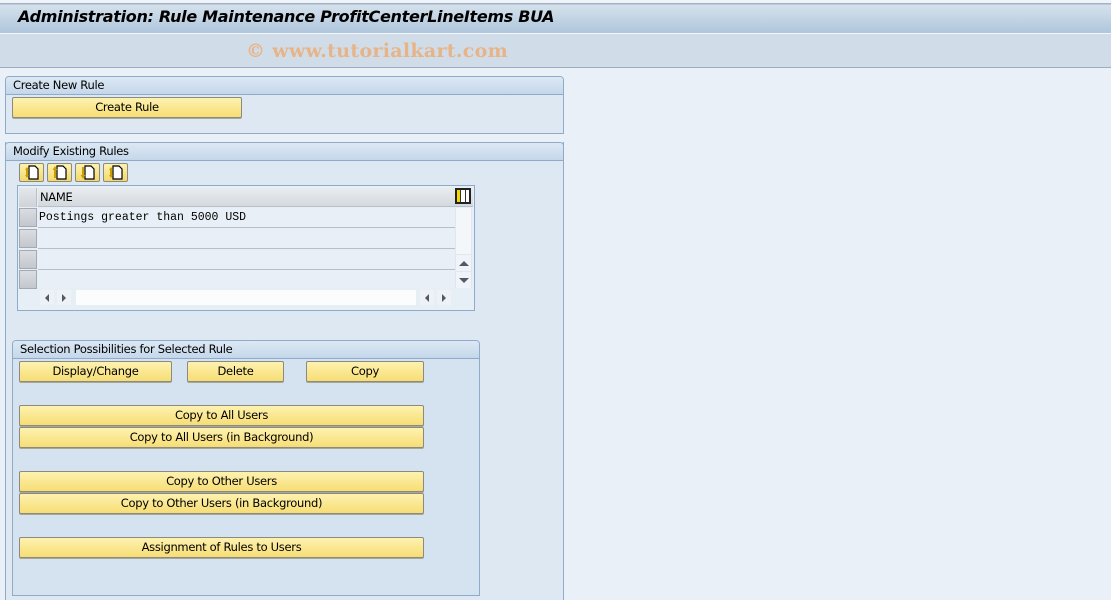 This screenshot has height=600, width=1111. I want to click on scroll-left-end-button, so click(427, 297).